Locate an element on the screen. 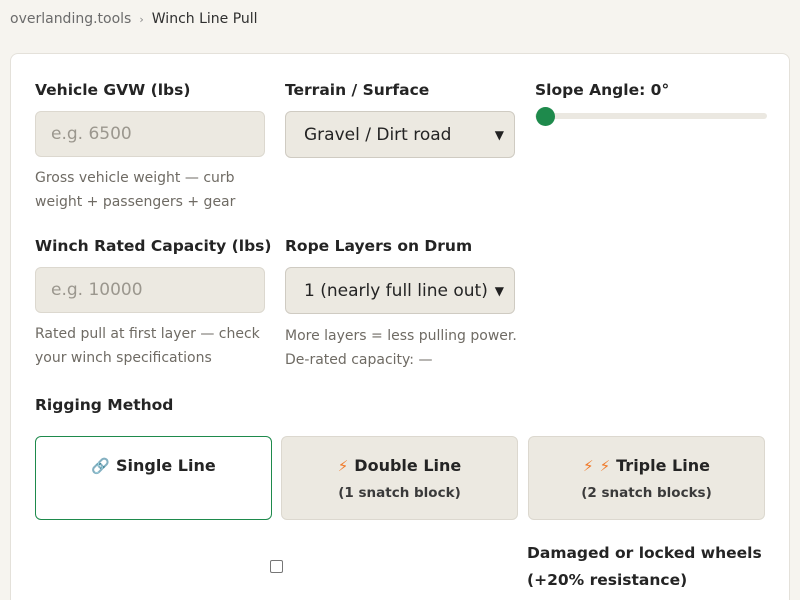  terrain-label: Terrain / Surface is located at coordinates (357, 90).